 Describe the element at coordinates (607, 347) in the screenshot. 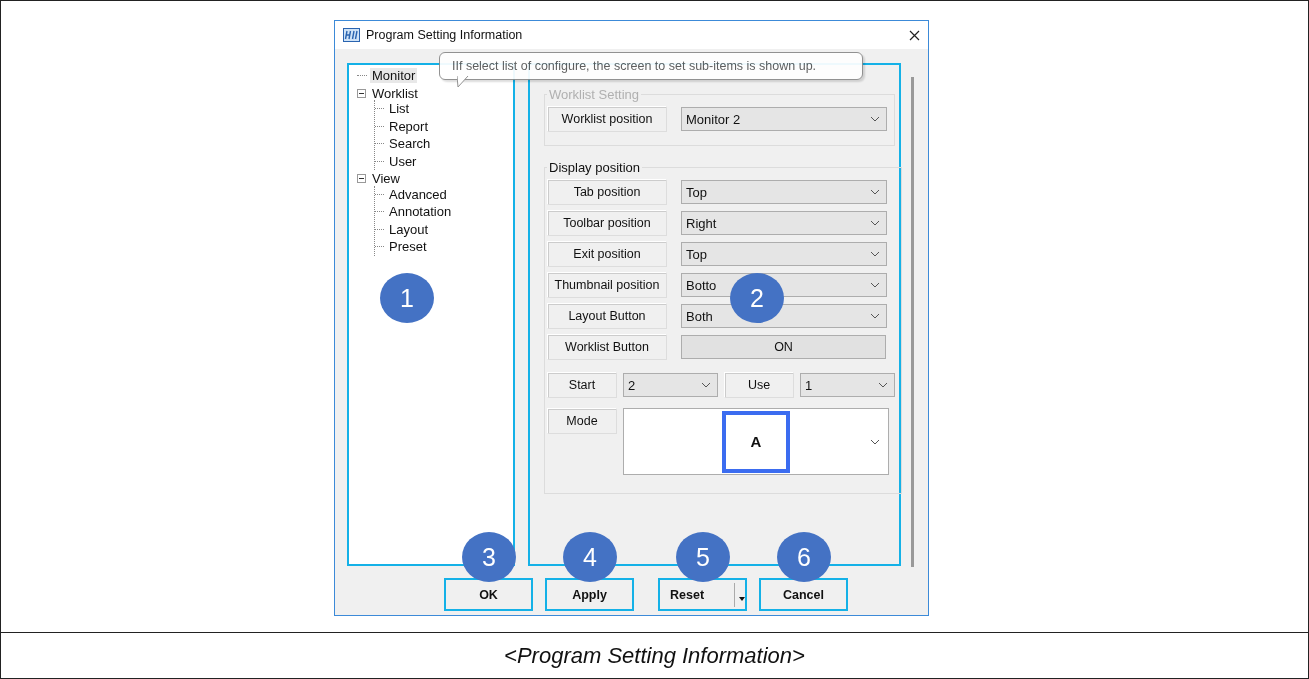

I see `field-label: Worklist Button` at that location.